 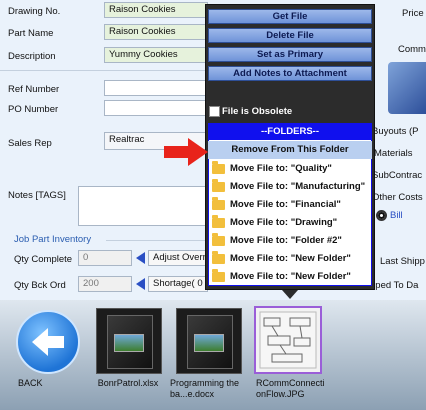 What do you see at coordinates (257, 111) in the screenshot?
I see `obsolete-label: File is Obsolete` at bounding box center [257, 111].